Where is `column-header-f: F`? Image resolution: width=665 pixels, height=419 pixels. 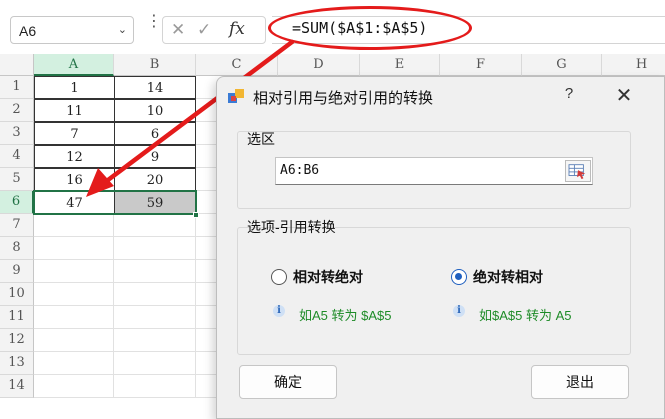 column-header-f: F is located at coordinates (481, 65).